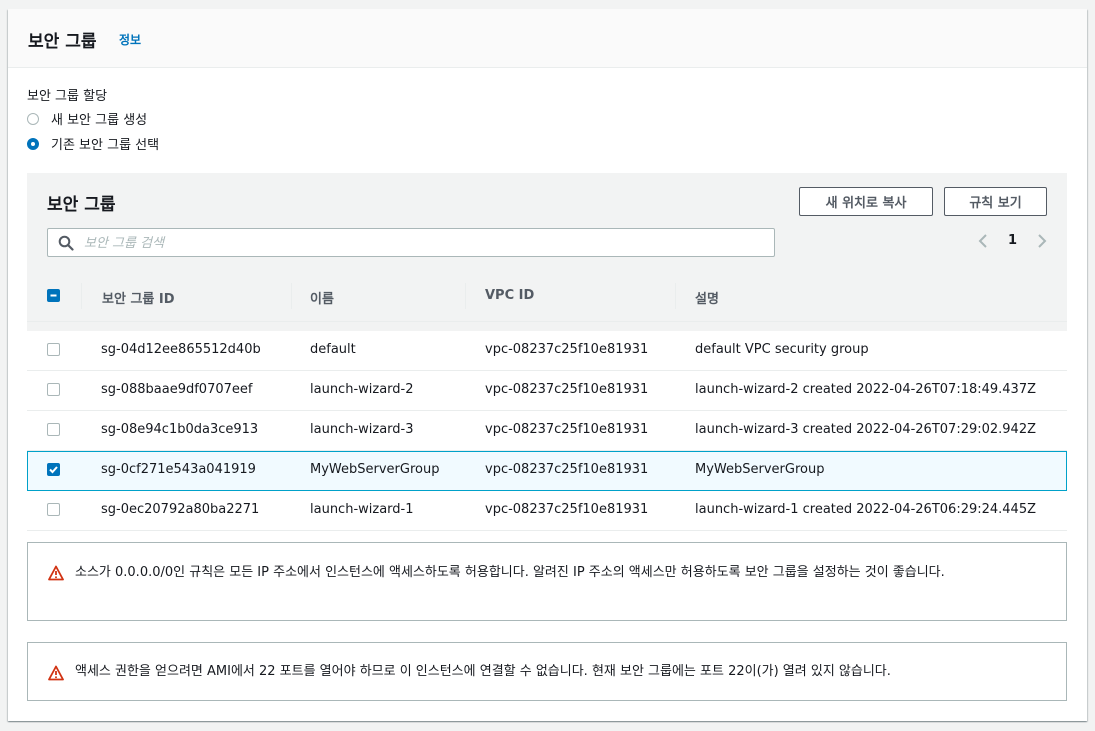 The height and width of the screenshot is (731, 1095). Describe the element at coordinates (707, 297) in the screenshot. I see `column-header-description: 설명` at that location.